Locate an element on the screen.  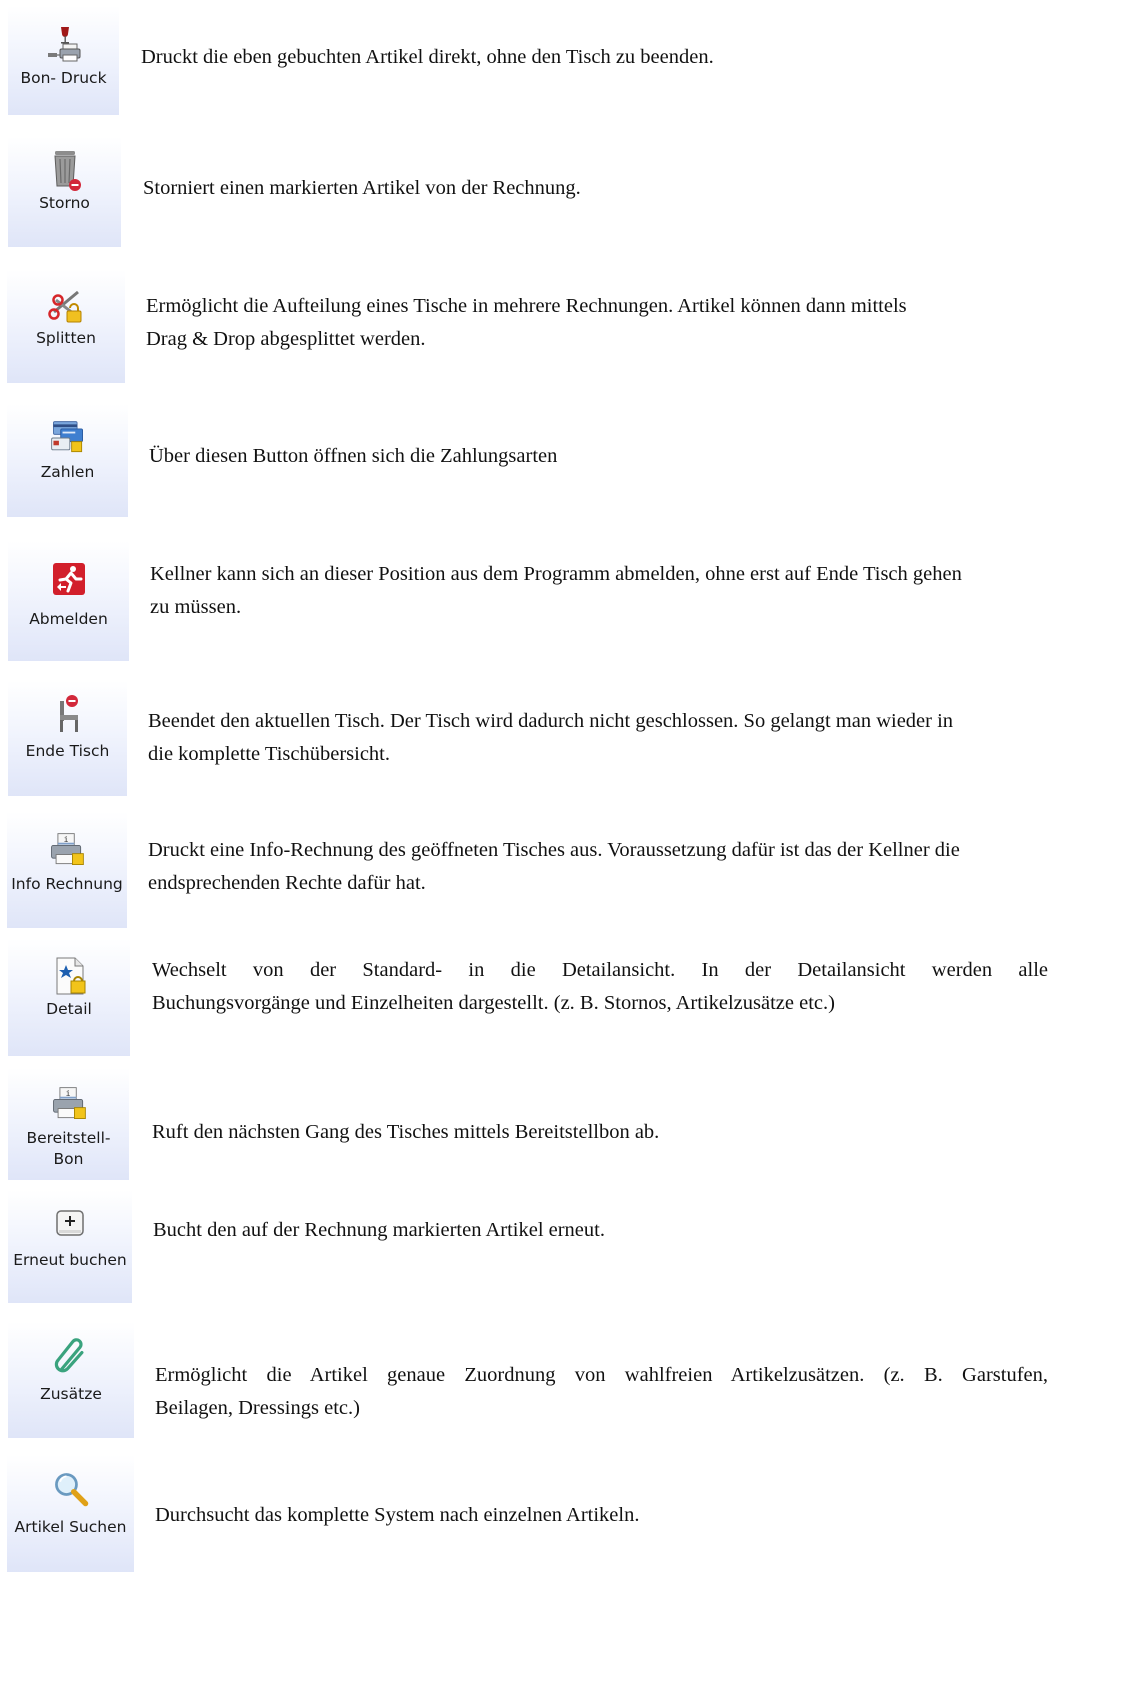
exit-runner-icon is located at coordinates (69, 579).